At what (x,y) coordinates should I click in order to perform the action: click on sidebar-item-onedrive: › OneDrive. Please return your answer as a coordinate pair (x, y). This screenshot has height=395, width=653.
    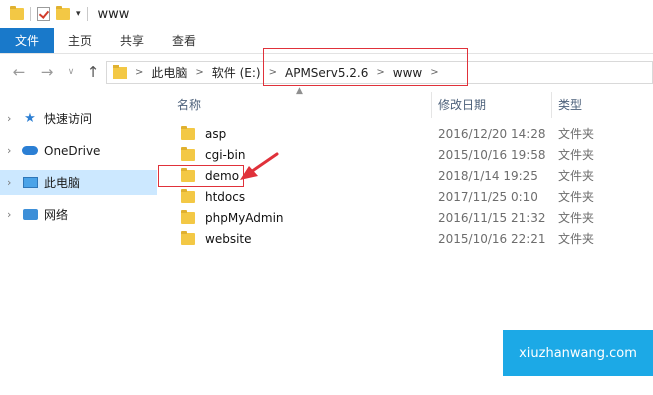
    Looking at the image, I should click on (78, 150).